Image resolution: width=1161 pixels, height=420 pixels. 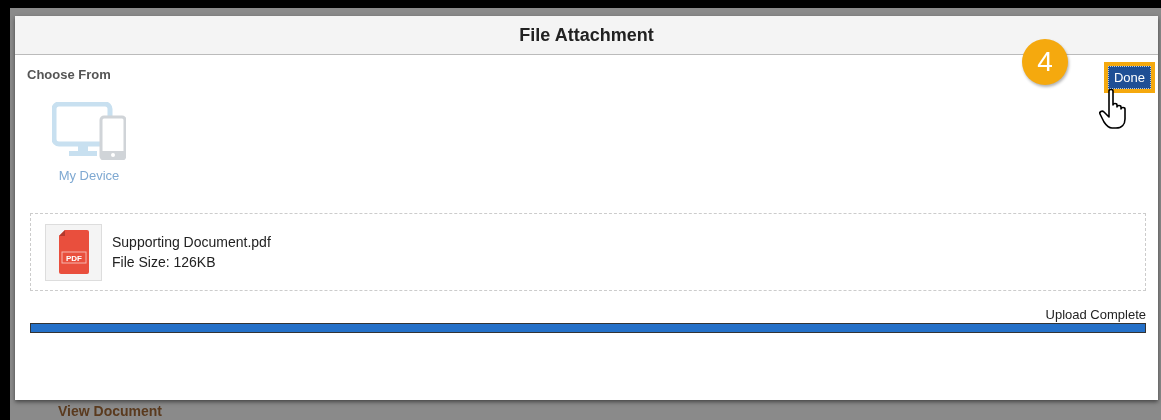 I want to click on monitor-phone-icon, so click(x=89, y=131).